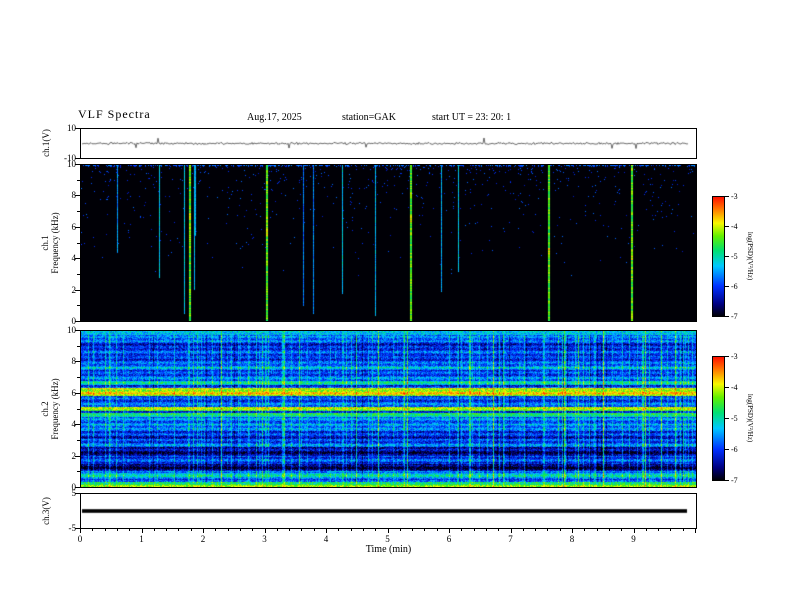  I want to click on colorbar-ch2-gradient, so click(718, 418).